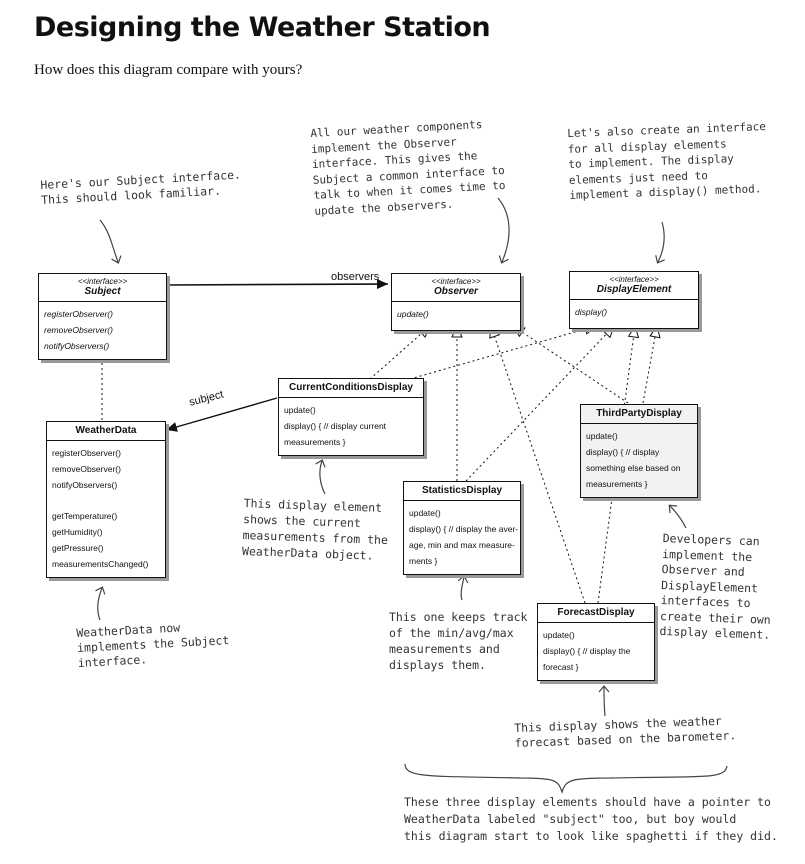 Image resolution: width=805 pixels, height=864 pixels. Describe the element at coordinates (660, 242) in the screenshot. I see `display-note-pointer` at that location.